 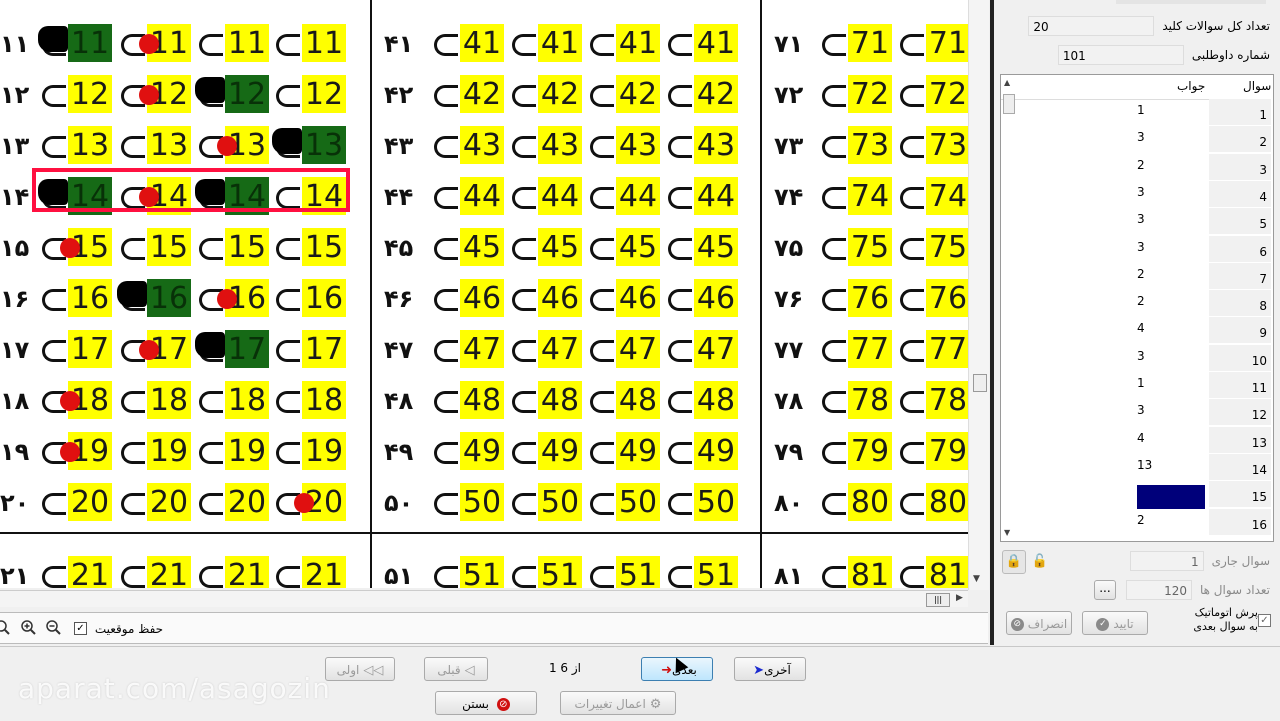 I want to click on question-number-cell: 9, so click(x=1240, y=331).